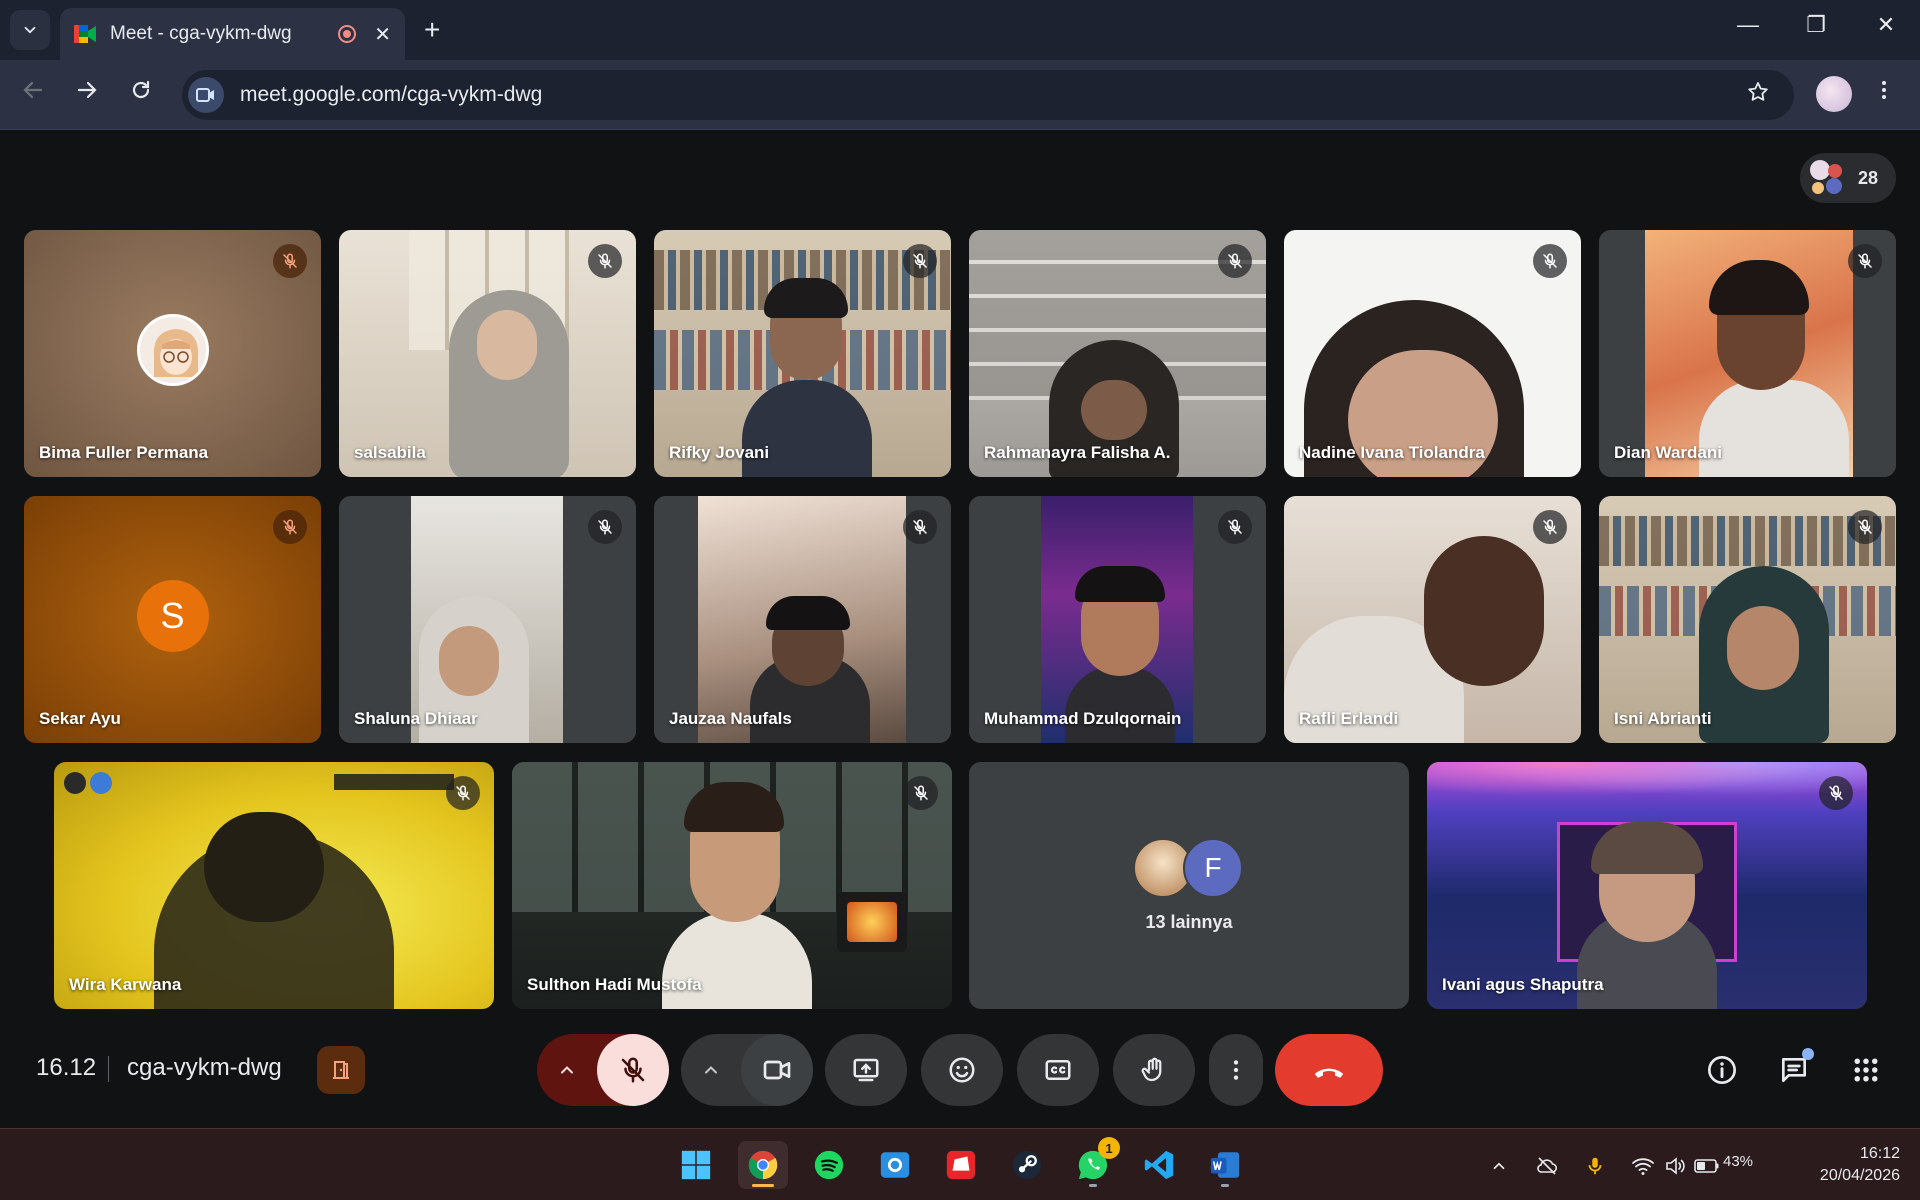 The width and height of the screenshot is (1920, 1200). Describe the element at coordinates (1432, 619) in the screenshot. I see `participant-tile: Rafli Erlandi` at that location.